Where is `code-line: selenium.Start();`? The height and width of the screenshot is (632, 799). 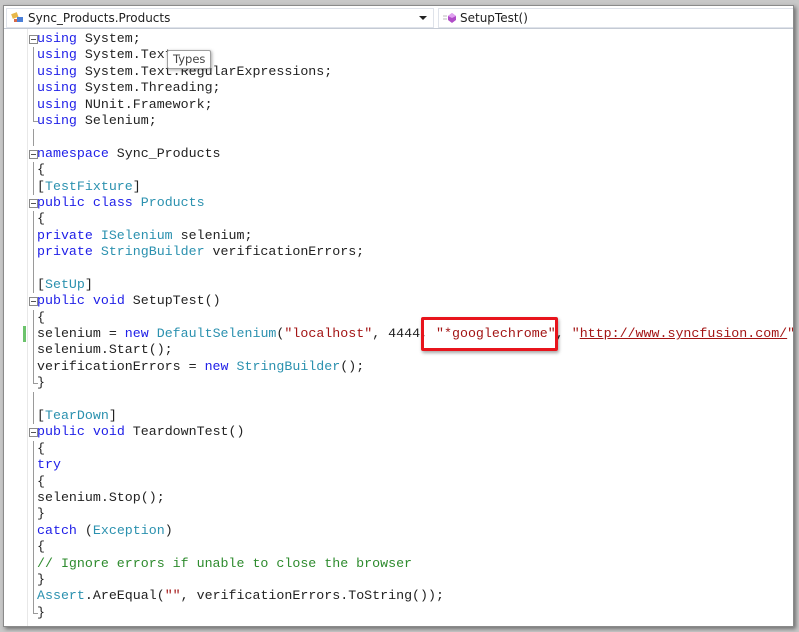 code-line: selenium.Start(); is located at coordinates (413, 350).